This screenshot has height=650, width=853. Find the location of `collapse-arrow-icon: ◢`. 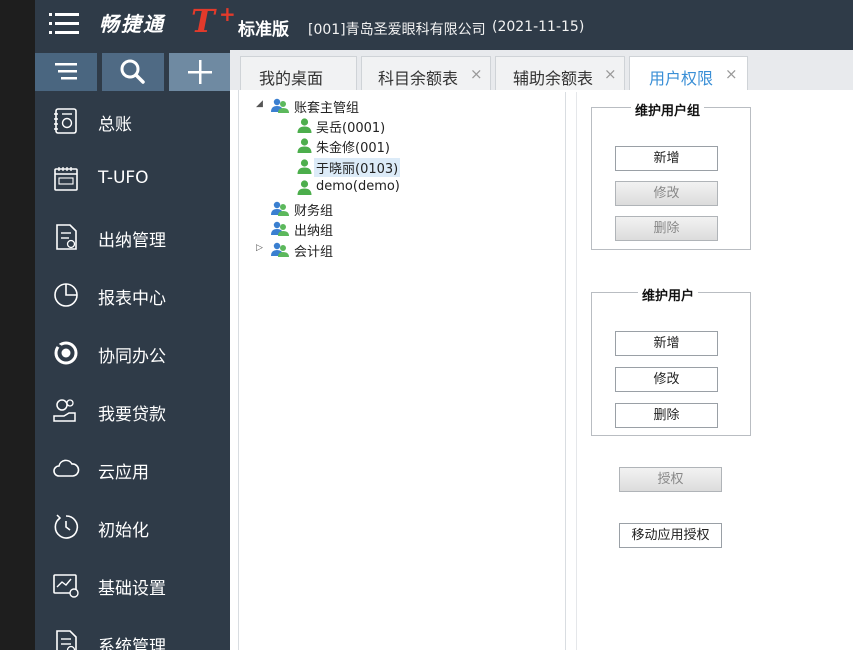

collapse-arrow-icon: ◢ is located at coordinates (259, 104).